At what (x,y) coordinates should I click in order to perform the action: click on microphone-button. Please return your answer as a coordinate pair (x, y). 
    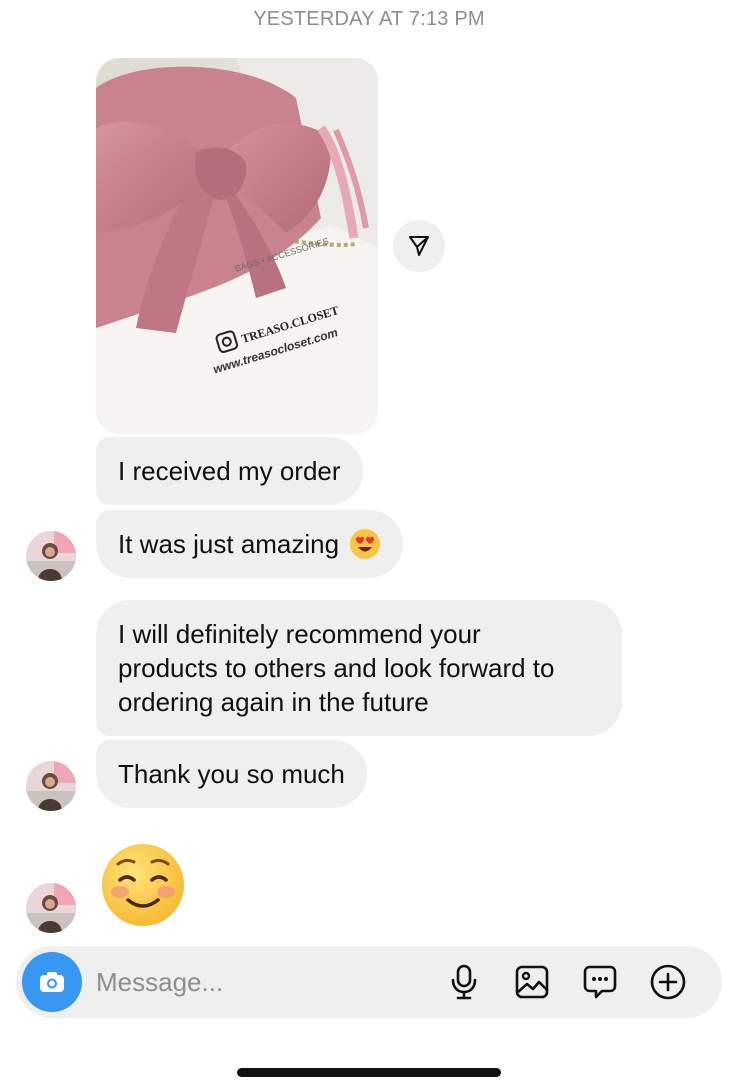
    Looking at the image, I should click on (464, 982).